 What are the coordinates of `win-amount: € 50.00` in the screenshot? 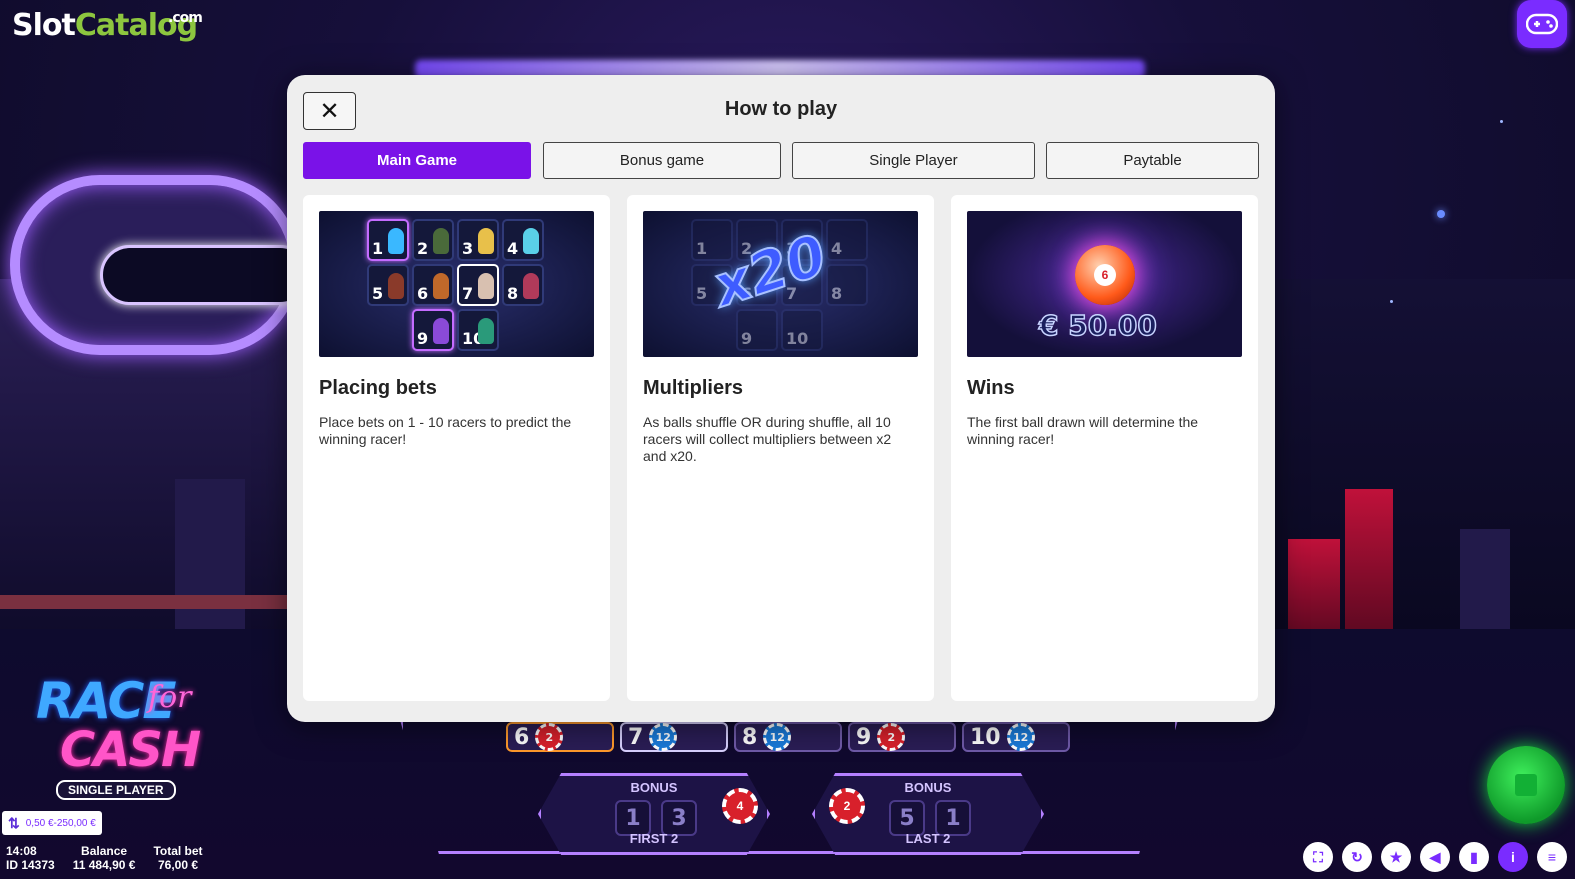 It's located at (1097, 325).